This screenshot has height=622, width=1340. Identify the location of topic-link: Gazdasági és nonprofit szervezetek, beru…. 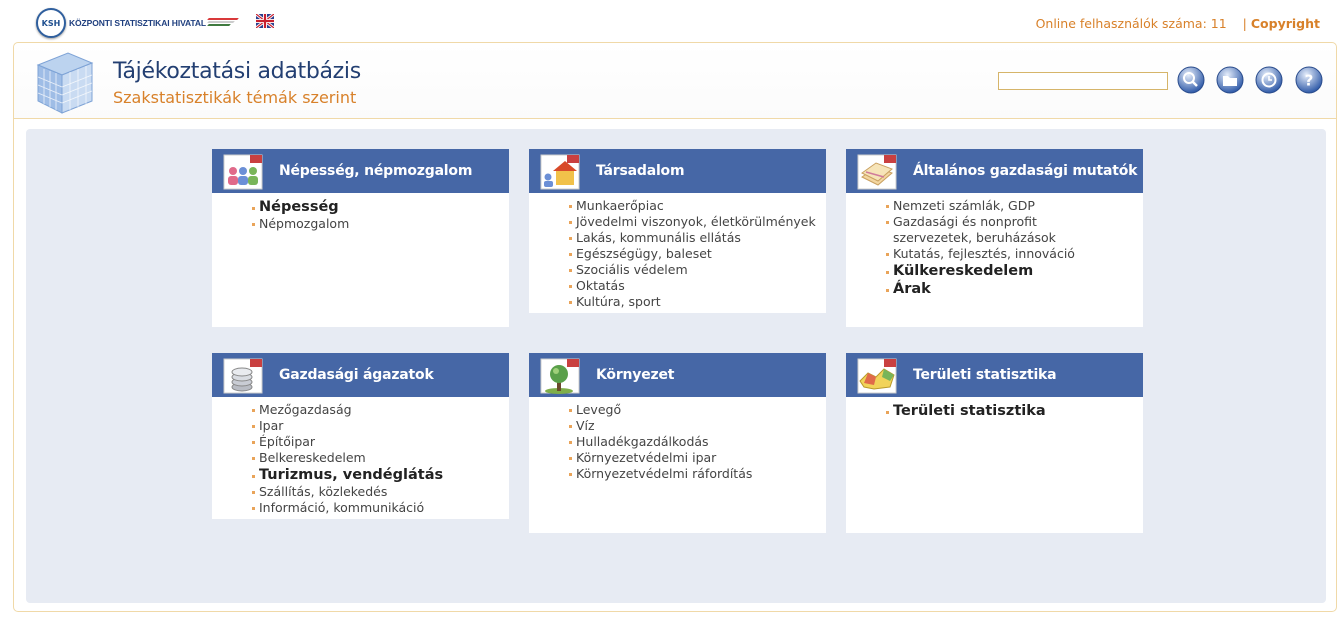
(1014, 230).